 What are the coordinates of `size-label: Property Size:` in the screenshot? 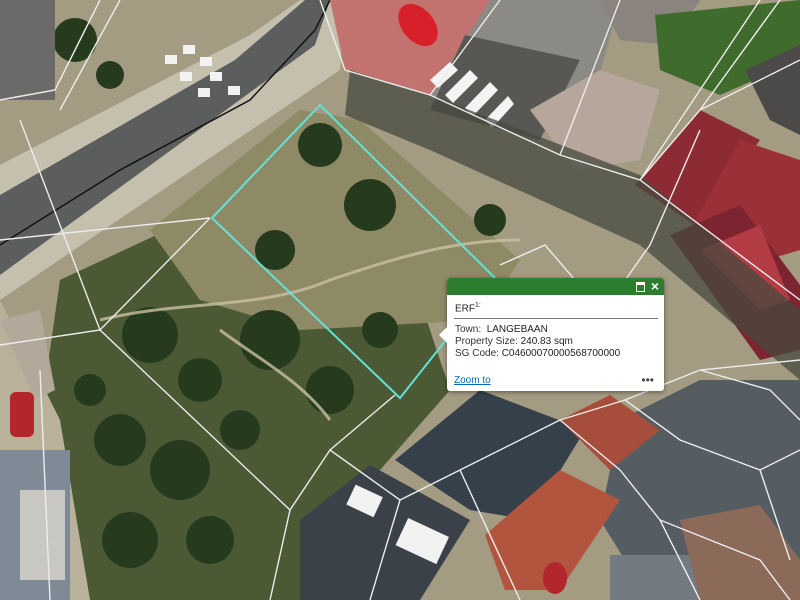 It's located at (486, 341).